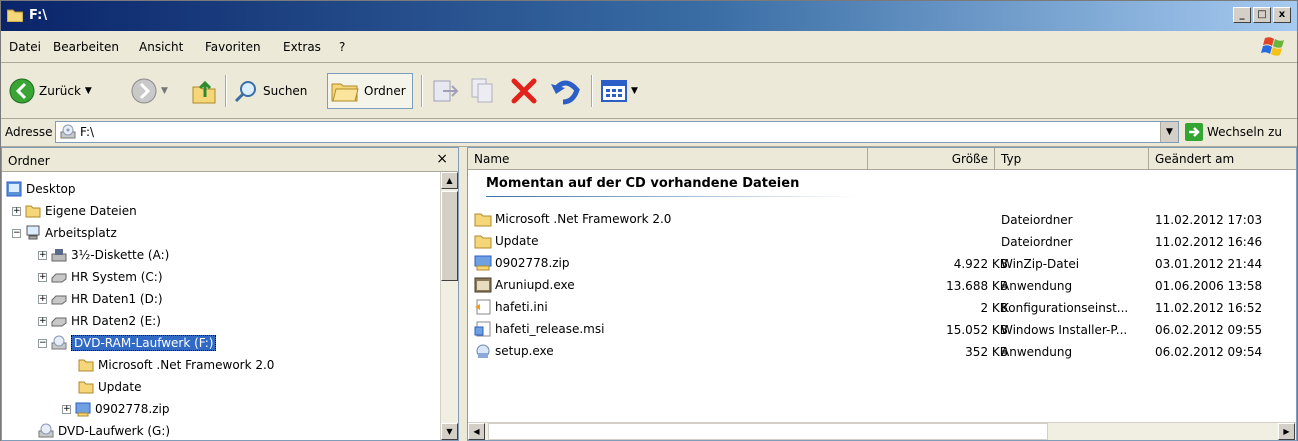 Image resolution: width=1298 pixels, height=441 pixels. I want to click on search-button: Suchen, so click(270, 91).